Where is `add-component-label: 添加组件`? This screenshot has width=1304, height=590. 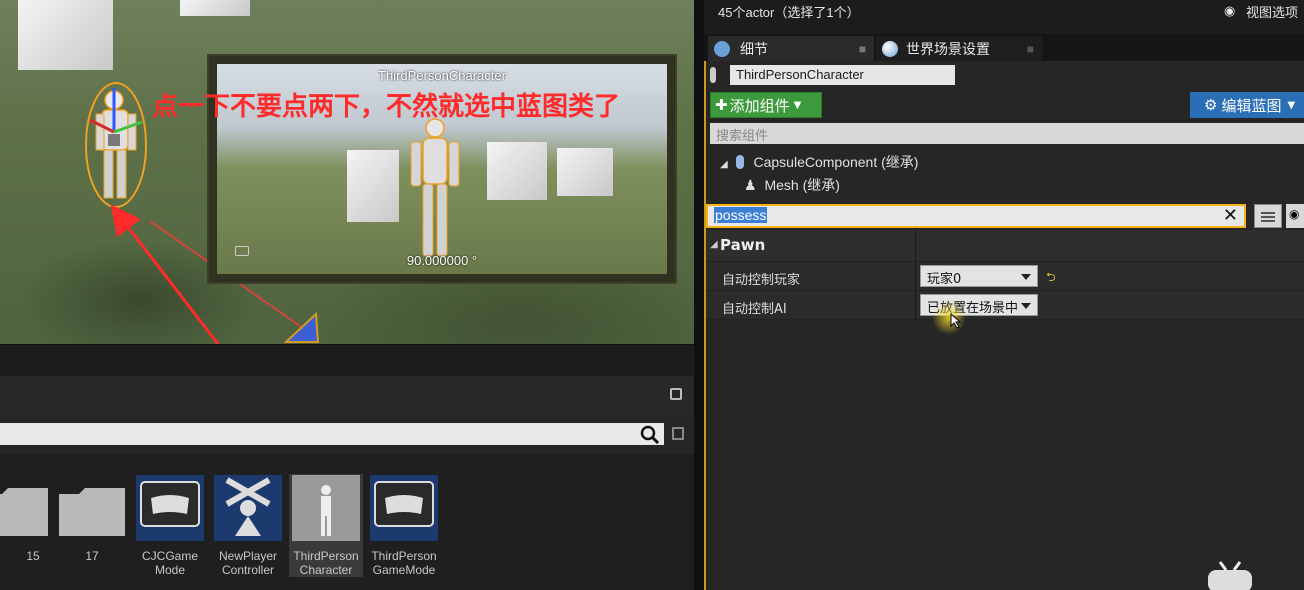
add-component-label: 添加组件 is located at coordinates (759, 105).